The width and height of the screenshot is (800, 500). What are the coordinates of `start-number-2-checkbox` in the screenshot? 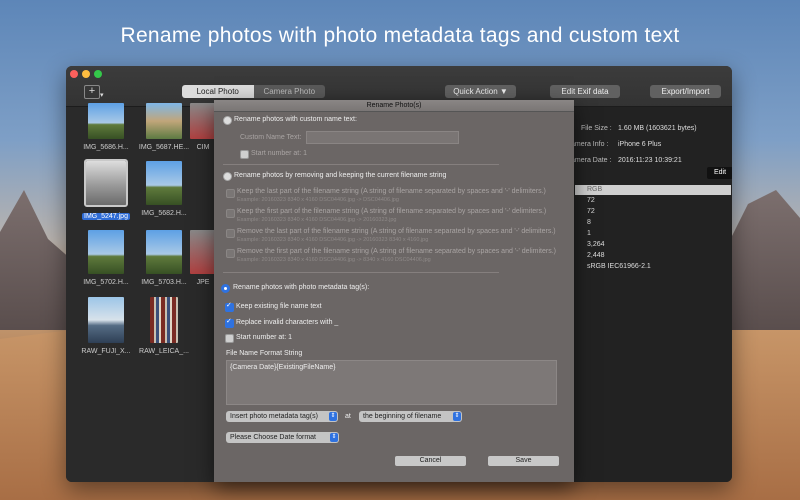 It's located at (229, 338).